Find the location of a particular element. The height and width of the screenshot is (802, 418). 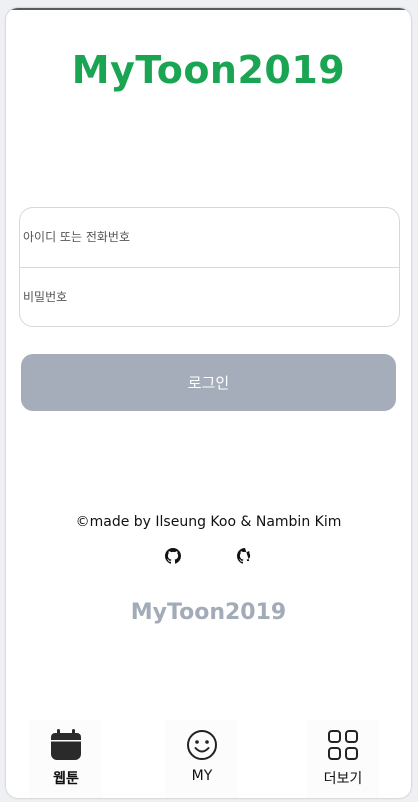

tab-label: 더보기 is located at coordinates (343, 779).